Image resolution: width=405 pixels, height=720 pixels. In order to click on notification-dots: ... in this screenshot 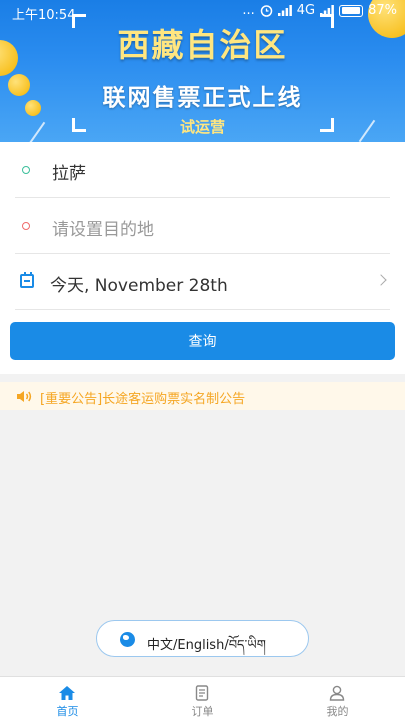, I will do `click(248, 10)`.